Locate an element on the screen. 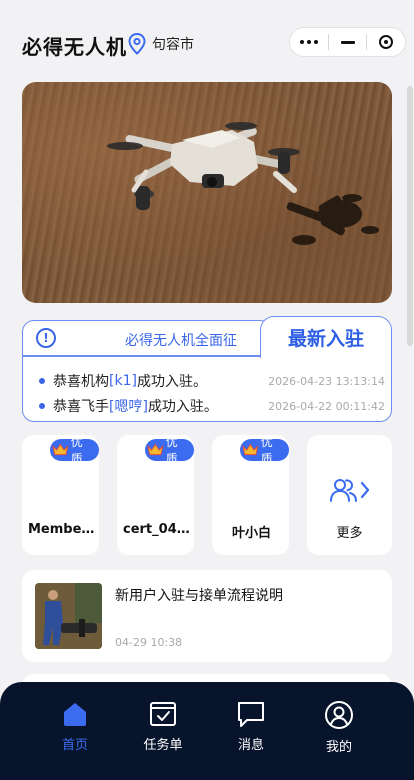 The height and width of the screenshot is (780, 414). minimize-button is located at coordinates (348, 42).